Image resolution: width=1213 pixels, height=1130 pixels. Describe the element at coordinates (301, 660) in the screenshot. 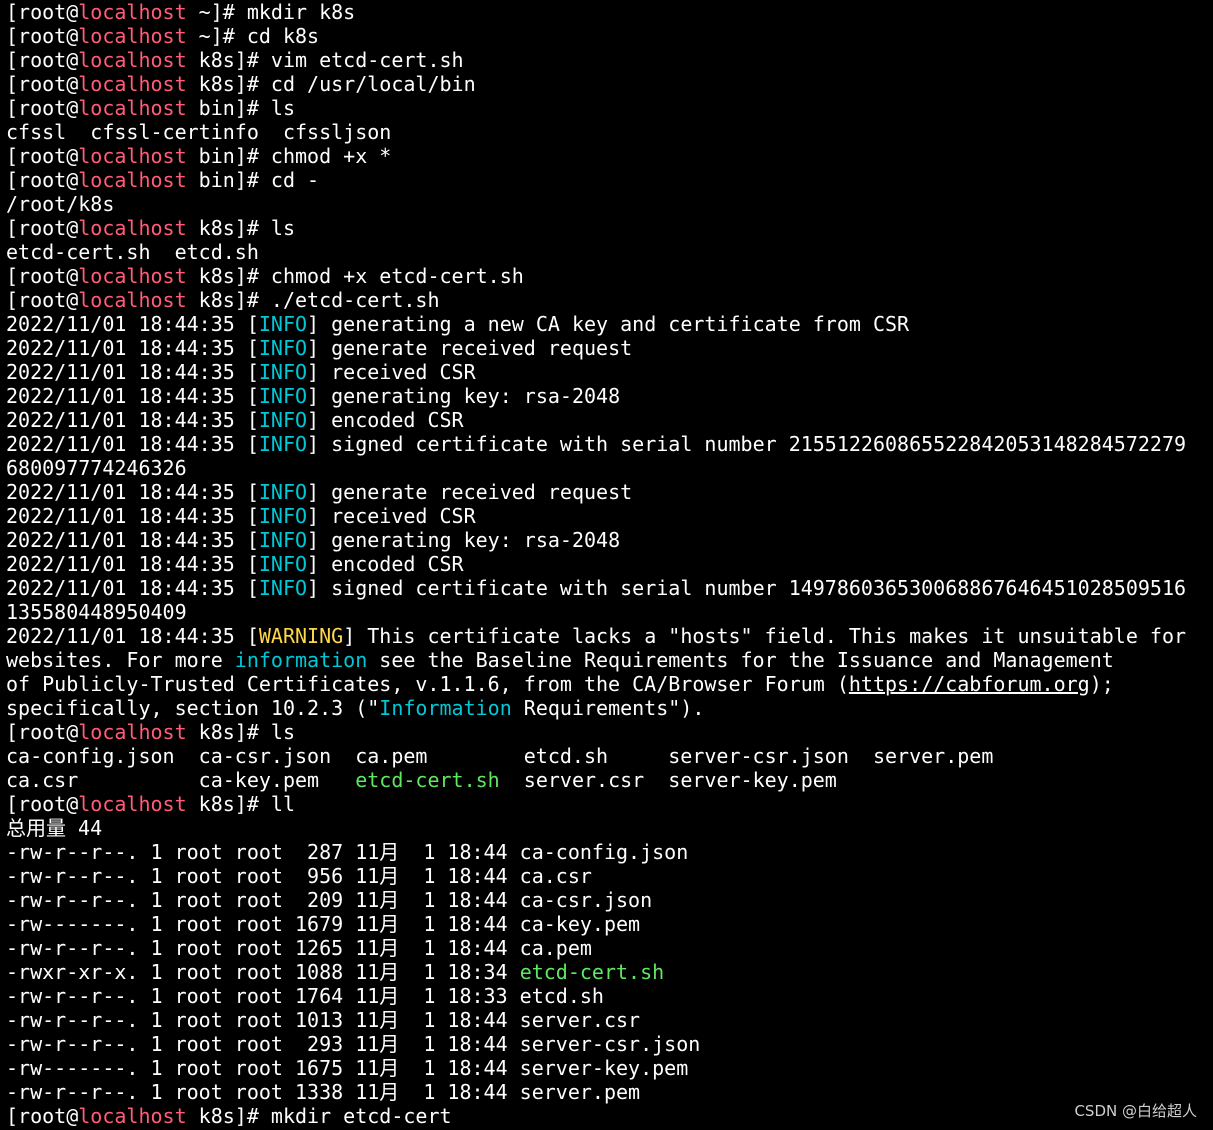

I see `info-tag: information` at that location.